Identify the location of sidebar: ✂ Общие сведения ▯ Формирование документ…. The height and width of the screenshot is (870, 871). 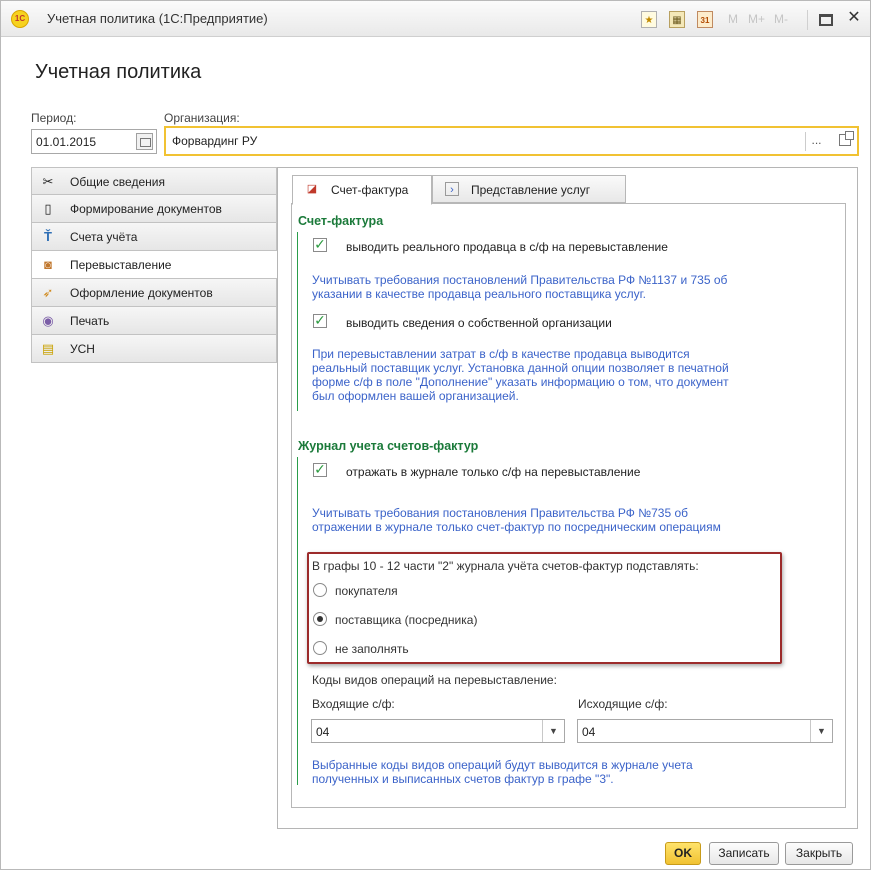
(156, 265).